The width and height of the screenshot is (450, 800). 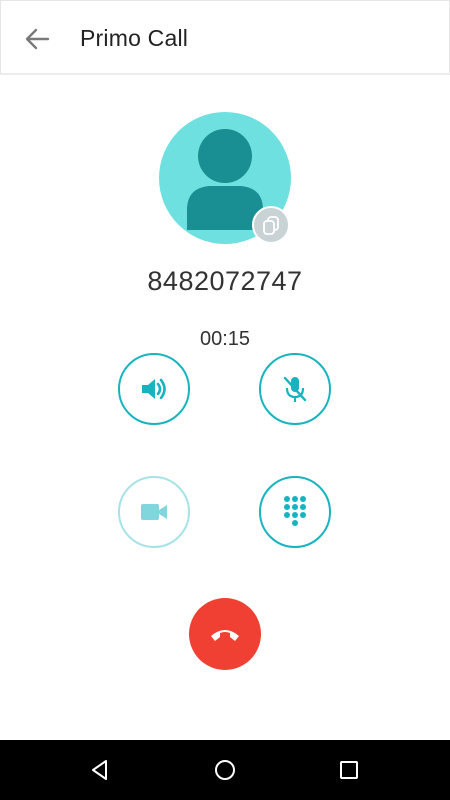 I want to click on app-bar: Primo Call, so click(x=225, y=37).